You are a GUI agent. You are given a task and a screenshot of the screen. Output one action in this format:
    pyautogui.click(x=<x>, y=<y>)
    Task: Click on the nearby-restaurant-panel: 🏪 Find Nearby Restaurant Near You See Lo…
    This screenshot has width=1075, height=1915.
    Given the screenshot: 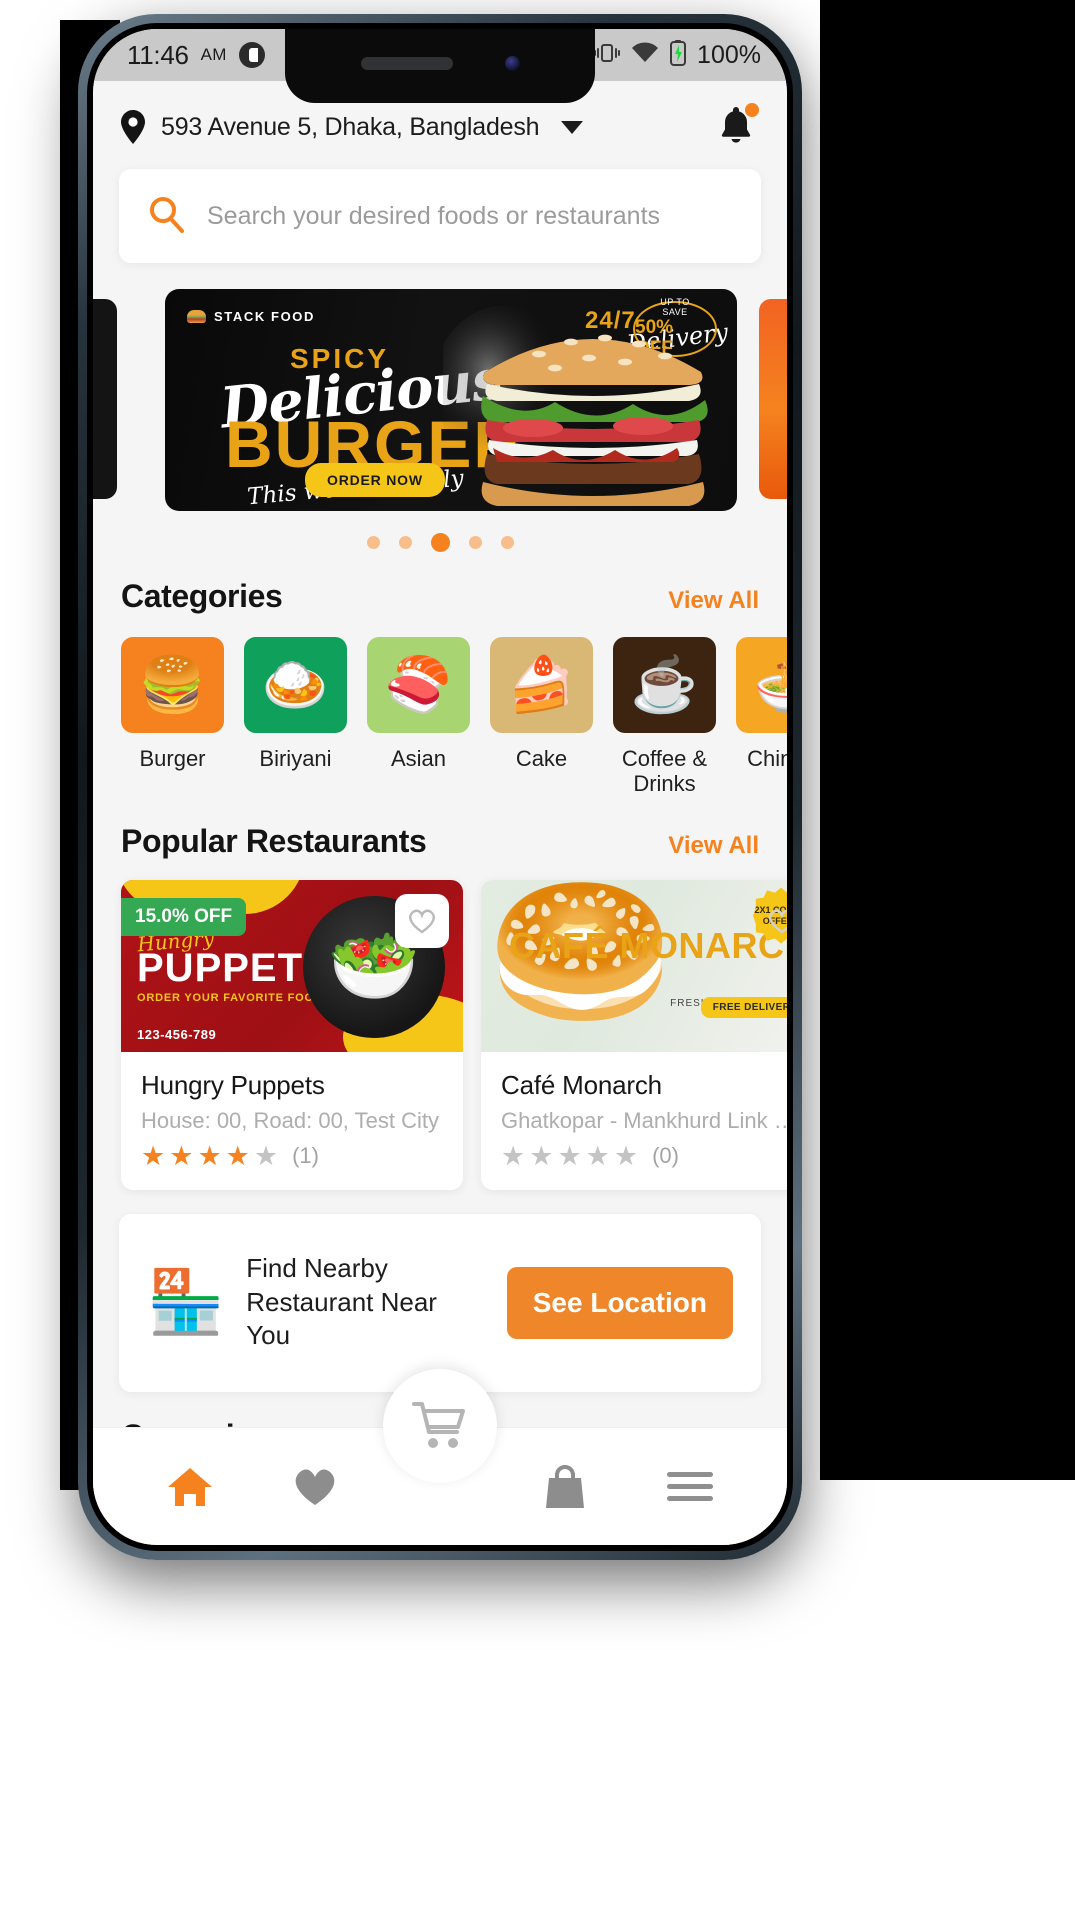 What is the action you would take?
    pyautogui.click(x=440, y=1302)
    